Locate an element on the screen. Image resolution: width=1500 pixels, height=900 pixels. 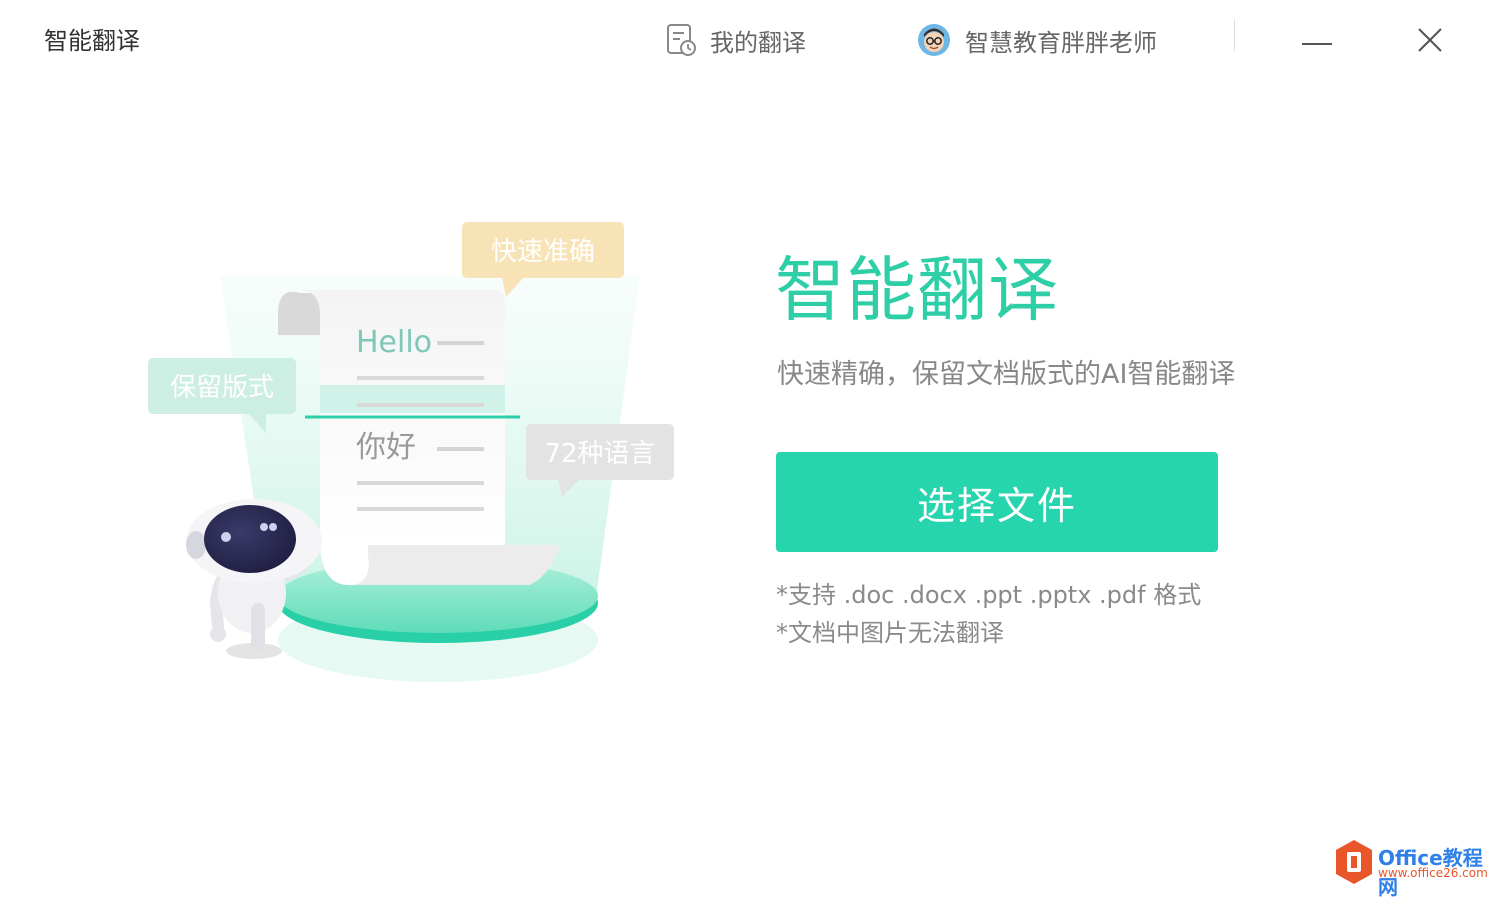
user-name: 智慧教育胖胖老师 is located at coordinates (1061, 42).